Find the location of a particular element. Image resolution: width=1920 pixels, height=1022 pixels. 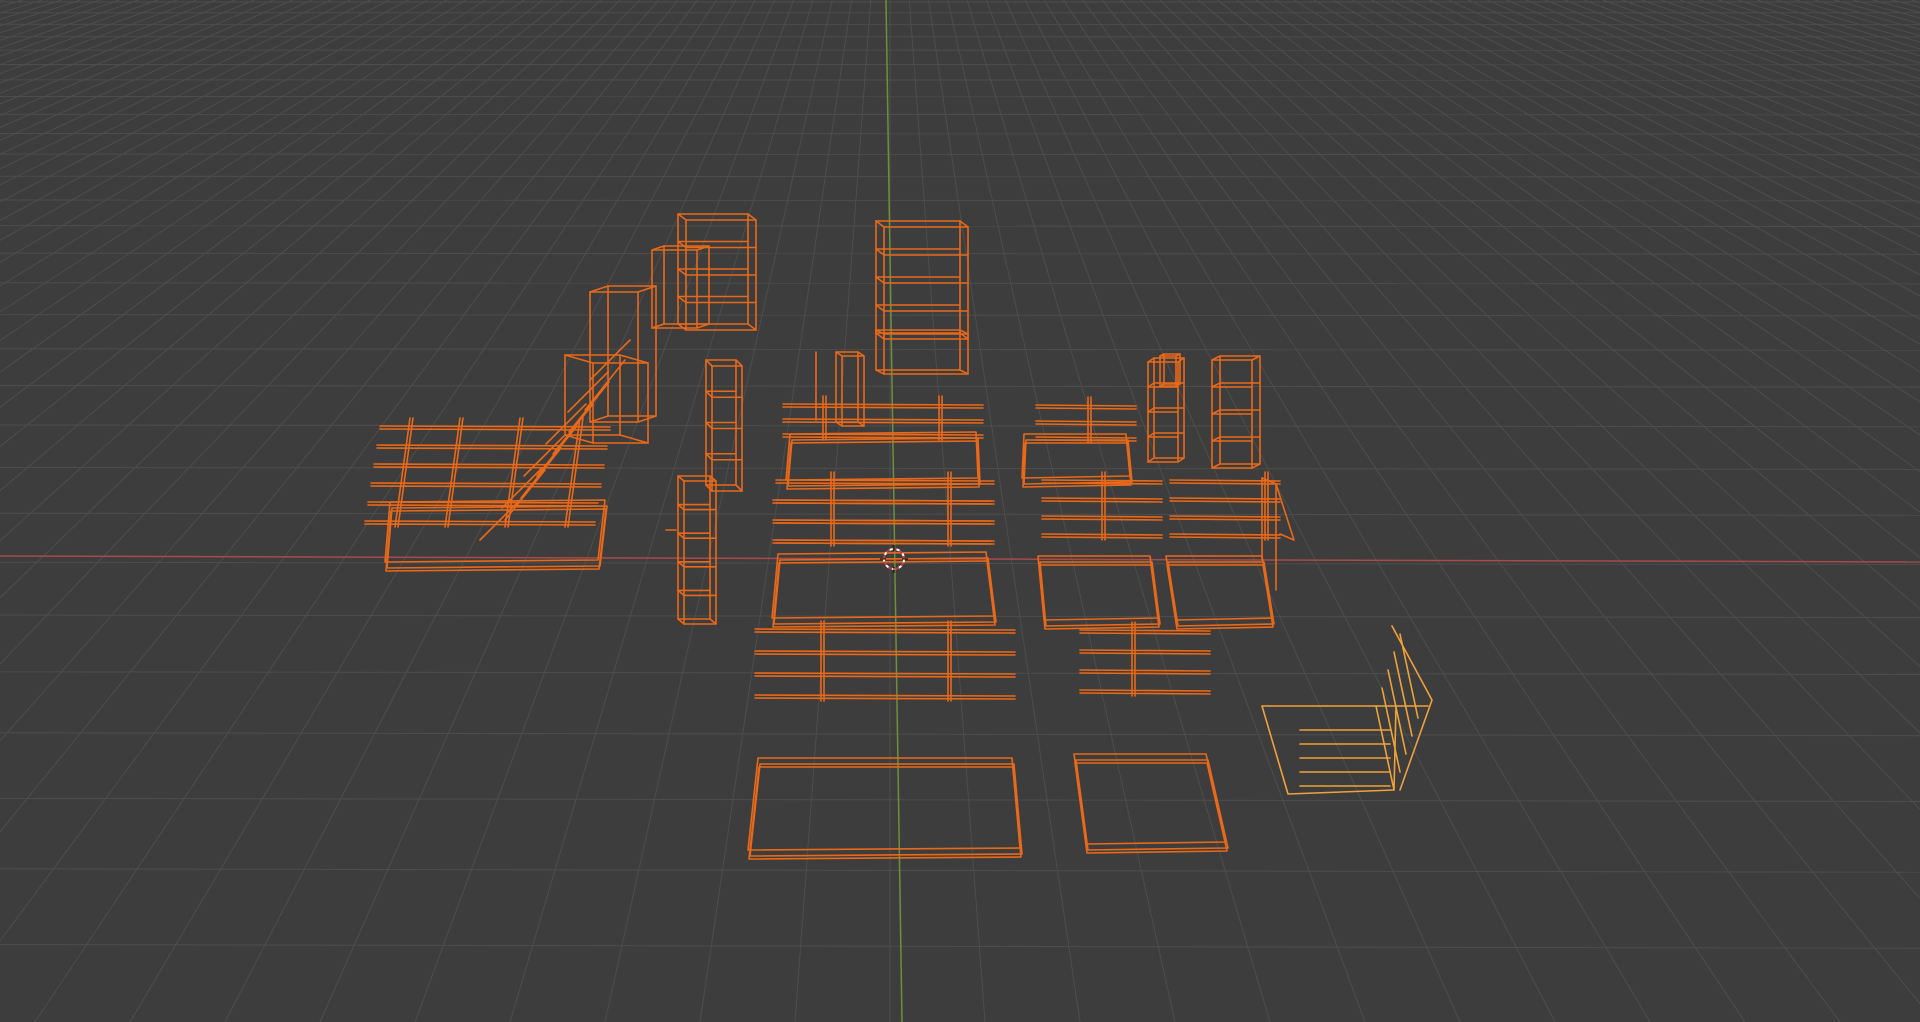

shelf-left-back is located at coordinates (704, 272).